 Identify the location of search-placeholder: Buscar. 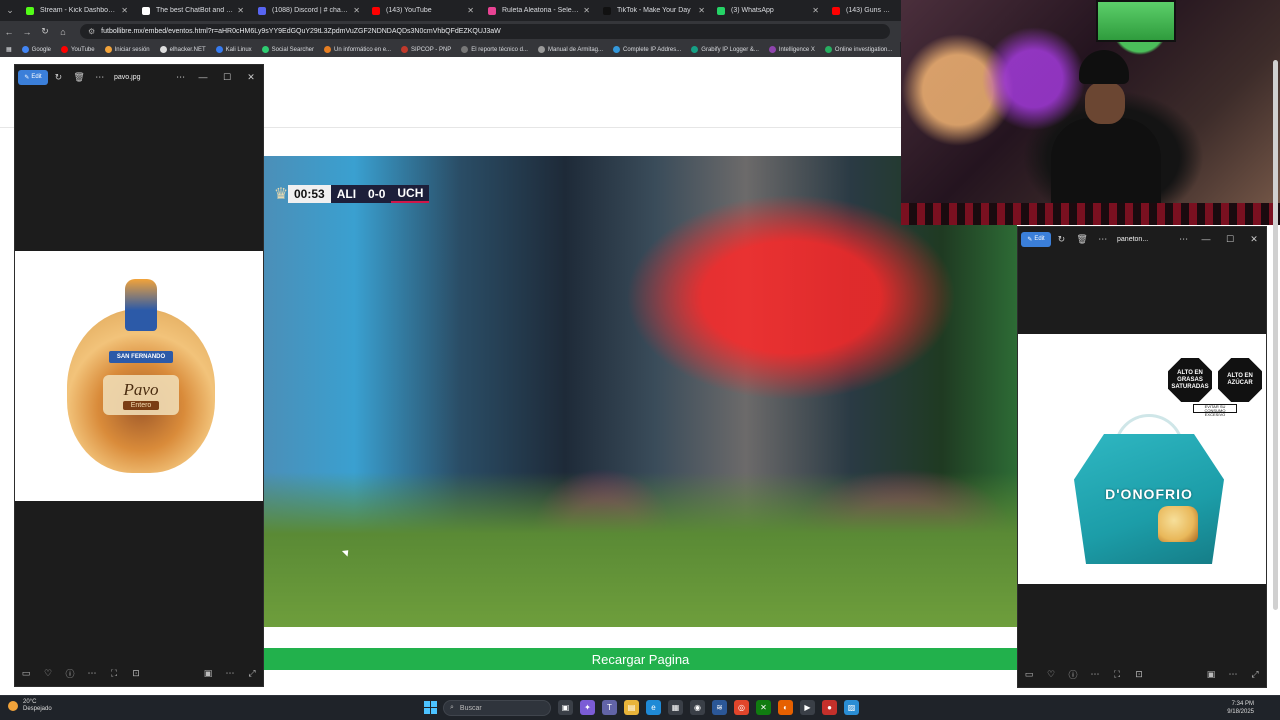
(470, 708).